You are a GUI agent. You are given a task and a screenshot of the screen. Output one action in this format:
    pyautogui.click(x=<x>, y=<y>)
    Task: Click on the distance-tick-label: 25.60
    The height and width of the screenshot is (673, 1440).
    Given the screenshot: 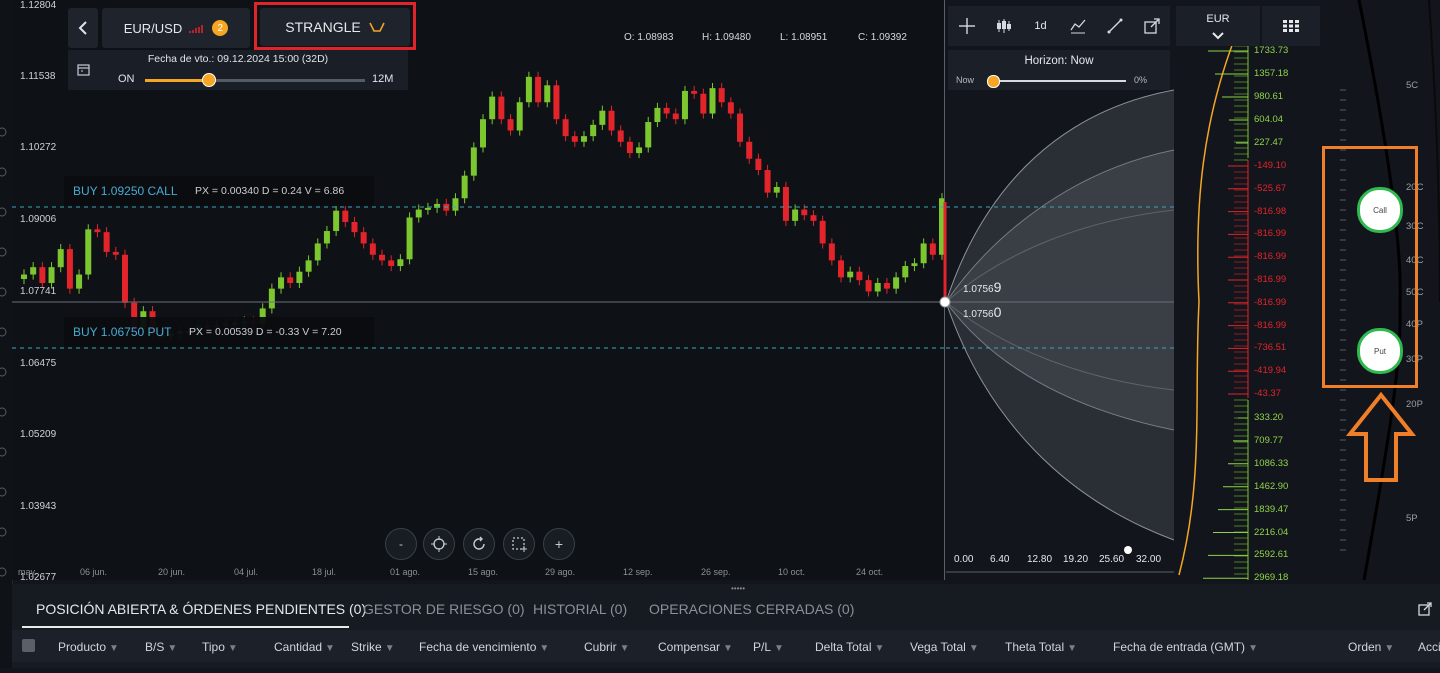 What is the action you would take?
    pyautogui.click(x=1112, y=559)
    